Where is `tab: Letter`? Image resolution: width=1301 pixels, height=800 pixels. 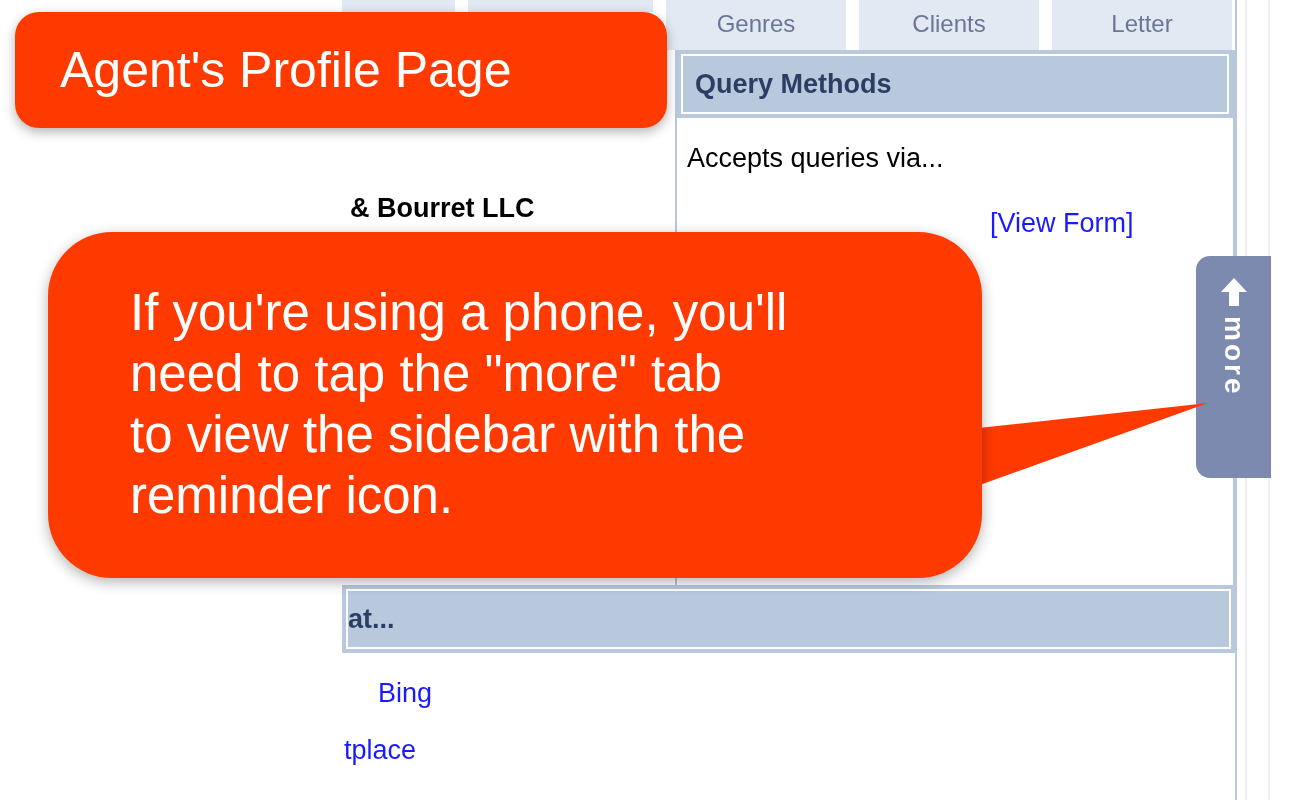
tab: Letter is located at coordinates (1142, 25).